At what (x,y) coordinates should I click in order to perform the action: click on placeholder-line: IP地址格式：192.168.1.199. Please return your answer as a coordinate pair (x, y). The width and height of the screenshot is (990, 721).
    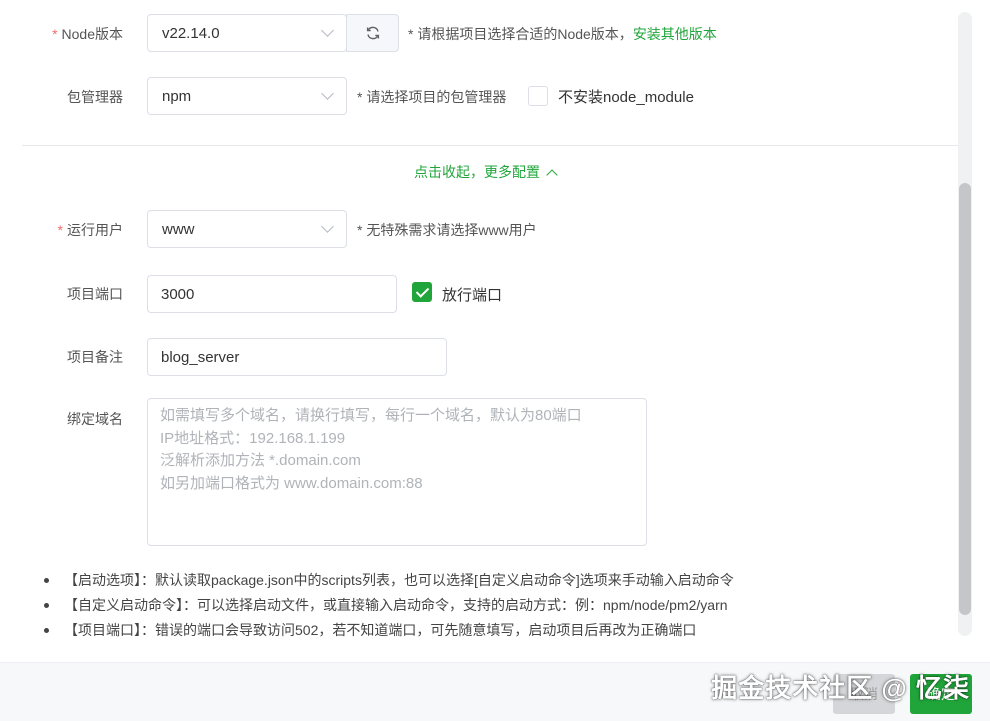
    Looking at the image, I should click on (253, 438).